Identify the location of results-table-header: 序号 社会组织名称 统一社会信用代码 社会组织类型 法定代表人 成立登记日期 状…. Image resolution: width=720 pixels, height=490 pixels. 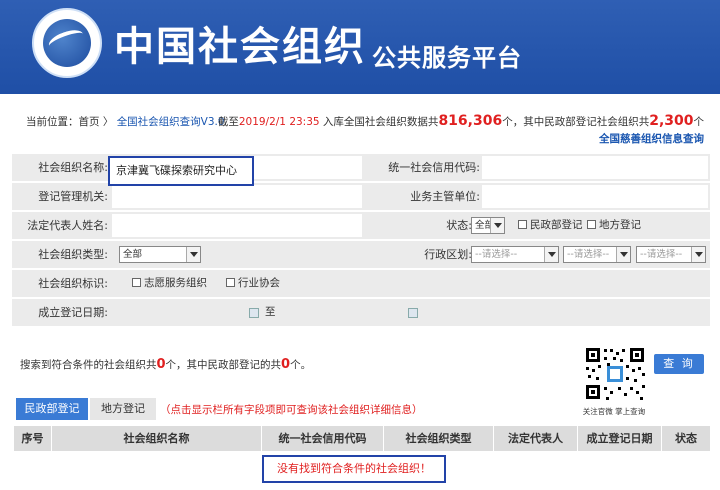
(362, 438).